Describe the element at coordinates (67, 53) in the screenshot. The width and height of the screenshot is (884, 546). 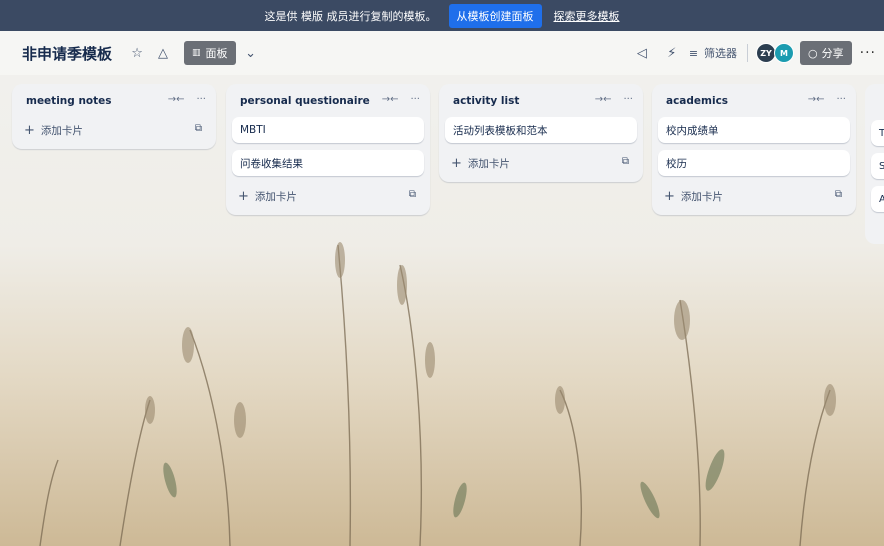
I see `board-title: 非申请季模板` at that location.